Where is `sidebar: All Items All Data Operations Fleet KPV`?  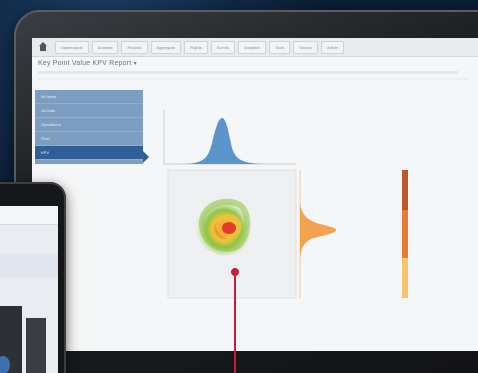
sidebar: All Items All Data Operations Fleet KPV is located at coordinates (89, 127).